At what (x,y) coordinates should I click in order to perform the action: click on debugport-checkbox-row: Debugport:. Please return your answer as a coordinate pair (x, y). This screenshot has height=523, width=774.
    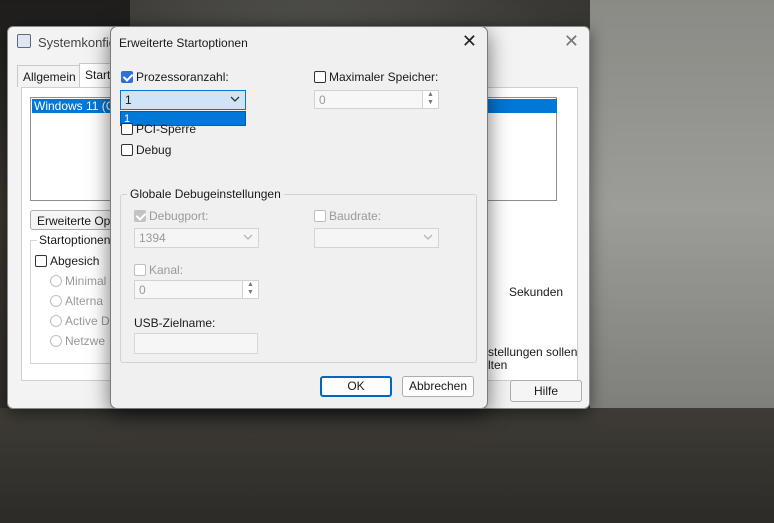
    Looking at the image, I should click on (171, 216).